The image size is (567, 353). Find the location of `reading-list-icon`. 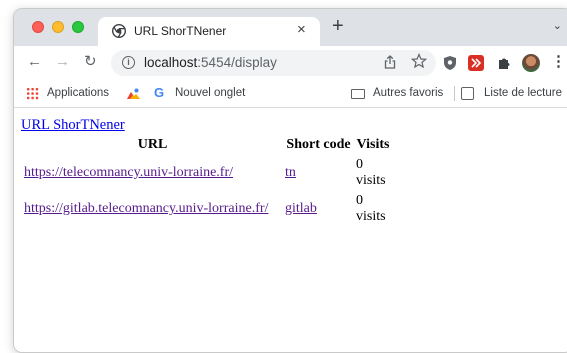

reading-list-icon is located at coordinates (467, 93).